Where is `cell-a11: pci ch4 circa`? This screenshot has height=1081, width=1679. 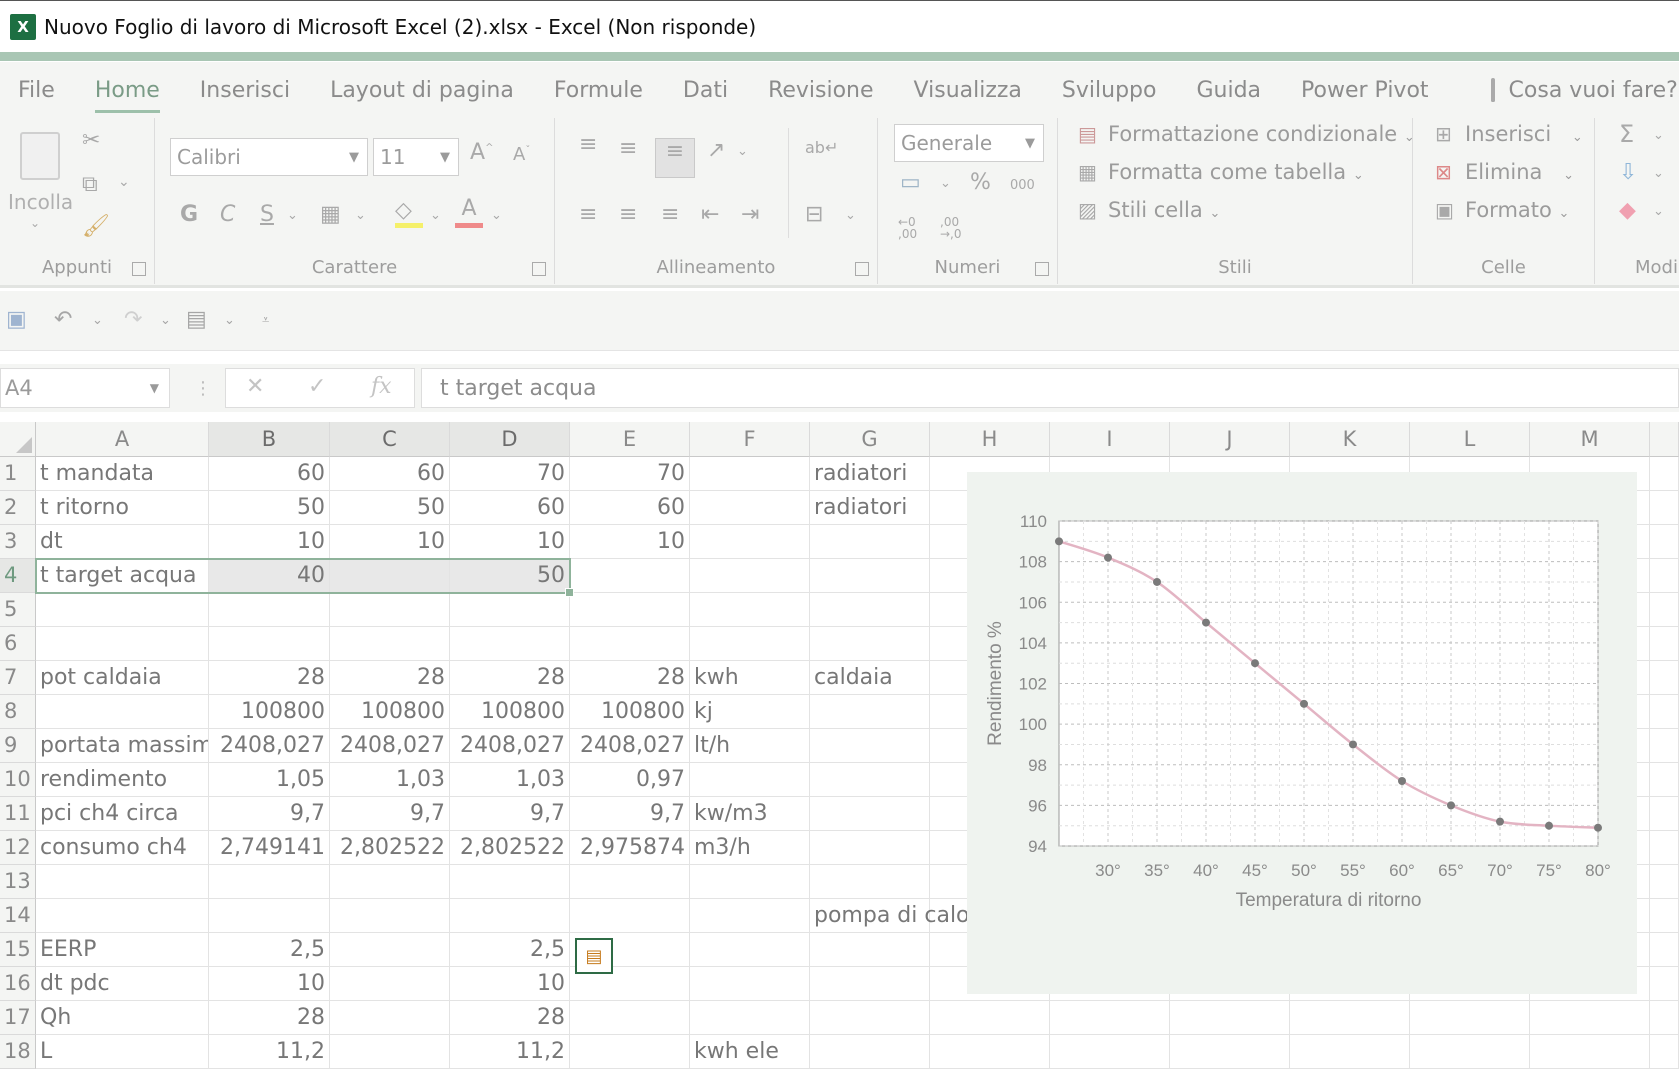
cell-a11: pci ch4 circa is located at coordinates (122, 814).